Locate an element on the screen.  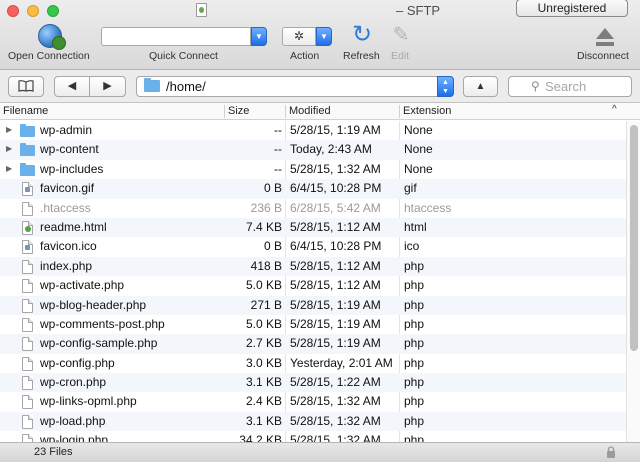
table-row: readme.html 7.4 KB 5/28/15, 1:12 AM html is located at coordinates (313, 227).